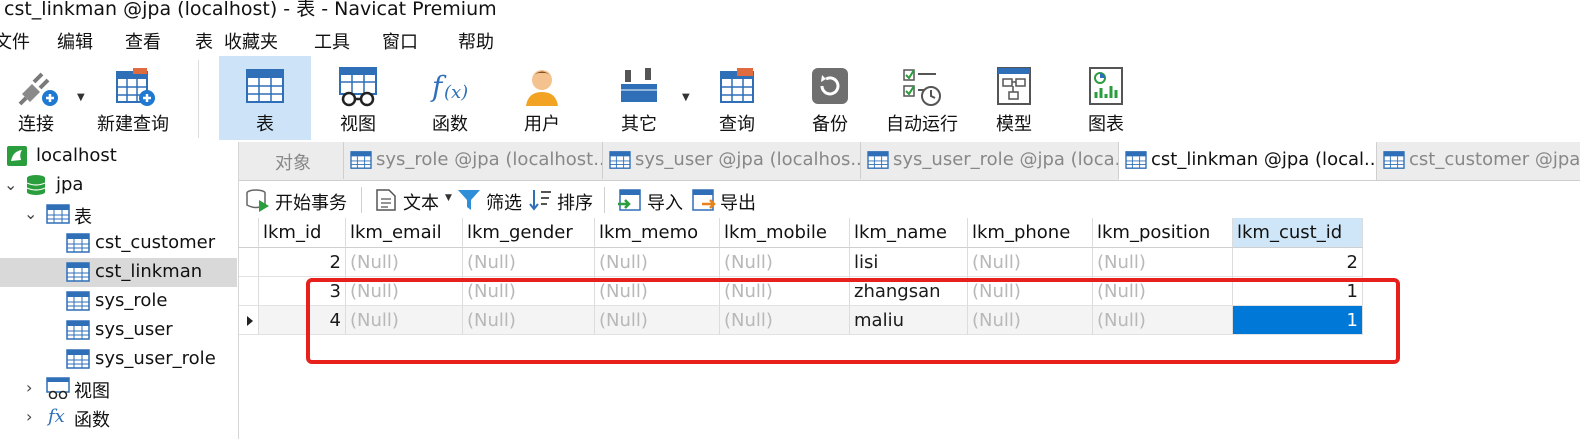 The width and height of the screenshot is (1580, 439). Describe the element at coordinates (639, 98) in the screenshot. I see `other-button: 其它` at that location.